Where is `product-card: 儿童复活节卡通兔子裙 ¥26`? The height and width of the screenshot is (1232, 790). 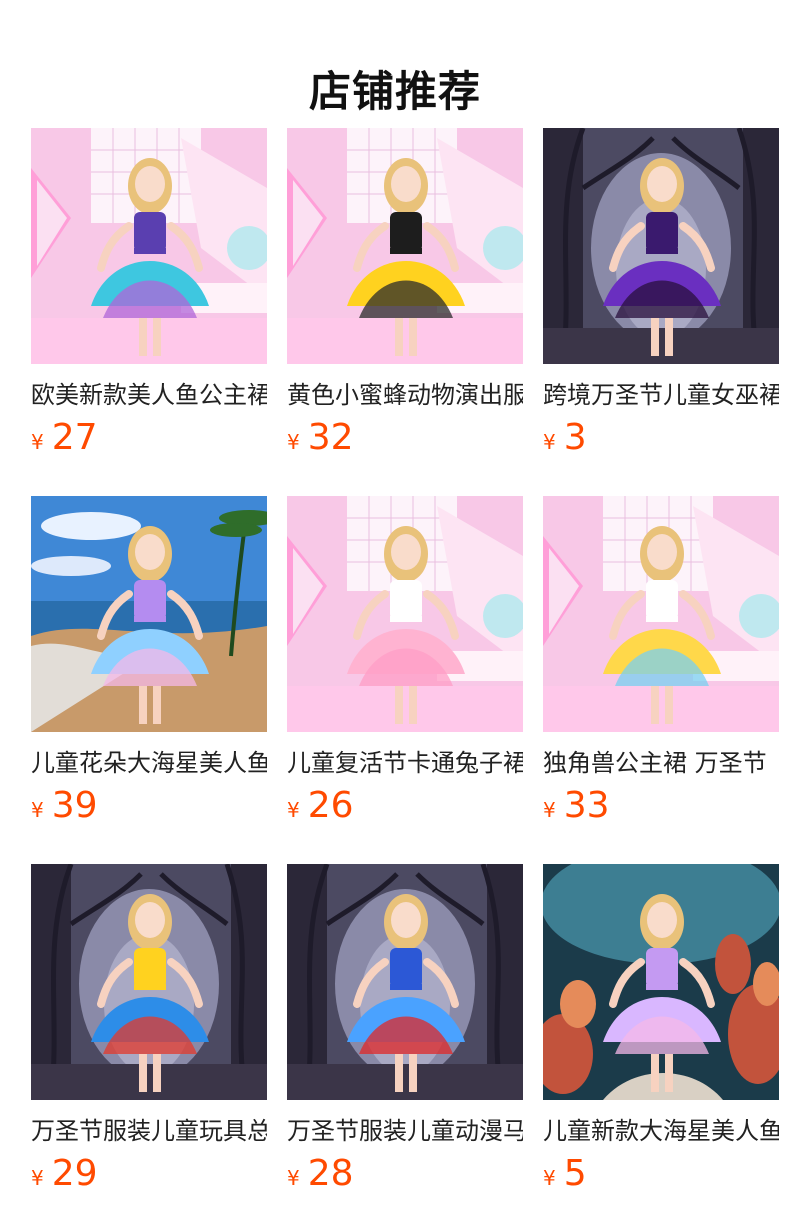
product-card: 儿童复活节卡通兔子裙 ¥26 is located at coordinates (405, 680).